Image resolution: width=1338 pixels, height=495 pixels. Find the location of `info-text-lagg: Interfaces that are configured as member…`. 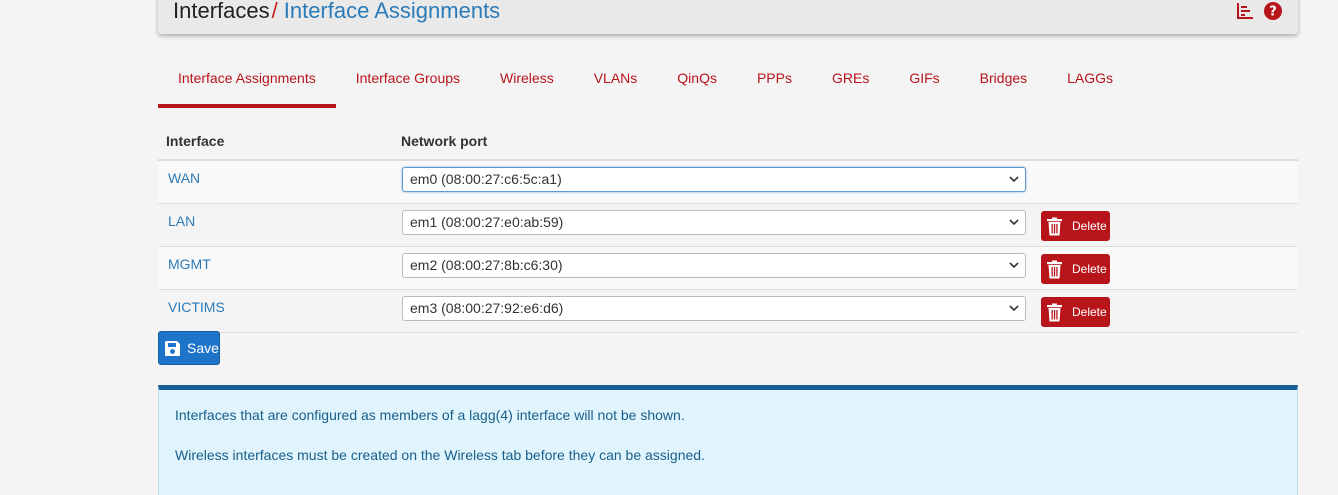

info-text-lagg: Interfaces that are configured as member… is located at coordinates (430, 415).